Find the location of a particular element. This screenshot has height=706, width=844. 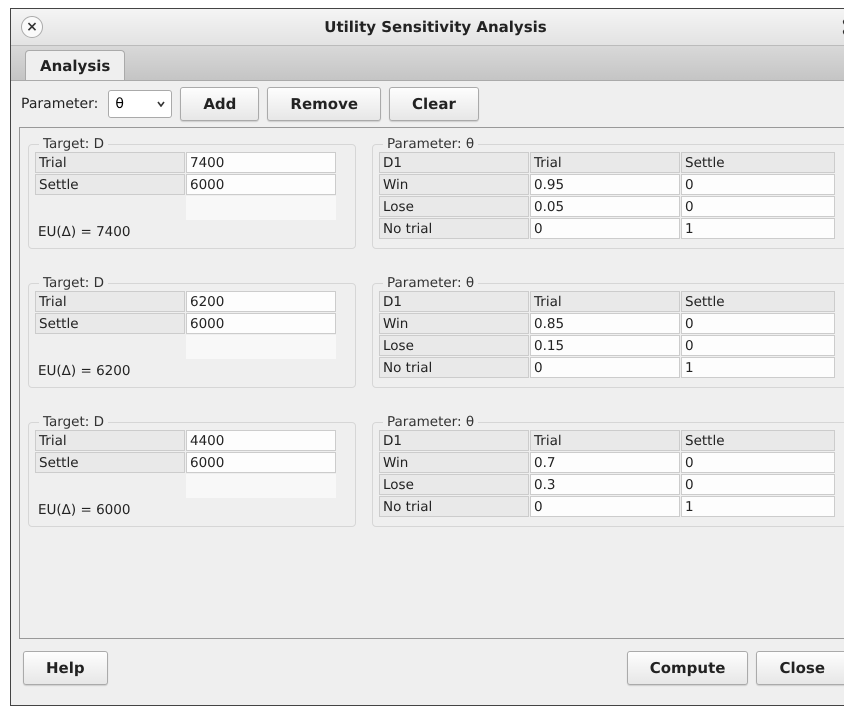

result-text: EU(Δ) = 6000 is located at coordinates (84, 510).